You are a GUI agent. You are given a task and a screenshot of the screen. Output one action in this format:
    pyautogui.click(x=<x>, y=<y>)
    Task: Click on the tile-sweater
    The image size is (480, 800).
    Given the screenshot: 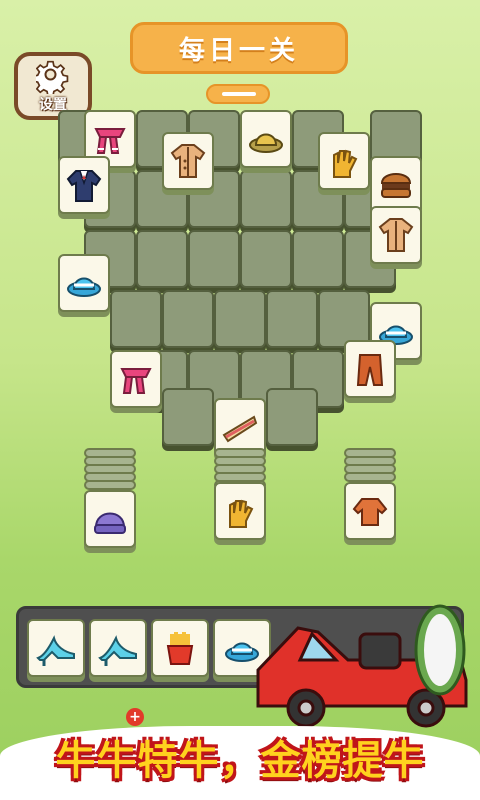 What is the action you would take?
    pyautogui.click(x=370, y=511)
    